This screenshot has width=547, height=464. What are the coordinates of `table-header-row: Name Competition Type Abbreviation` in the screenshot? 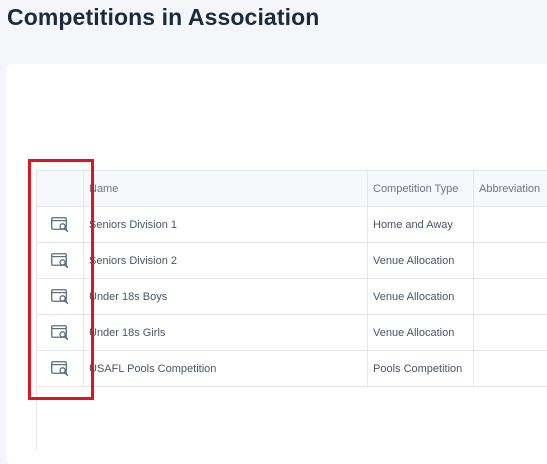 It's located at (292, 189).